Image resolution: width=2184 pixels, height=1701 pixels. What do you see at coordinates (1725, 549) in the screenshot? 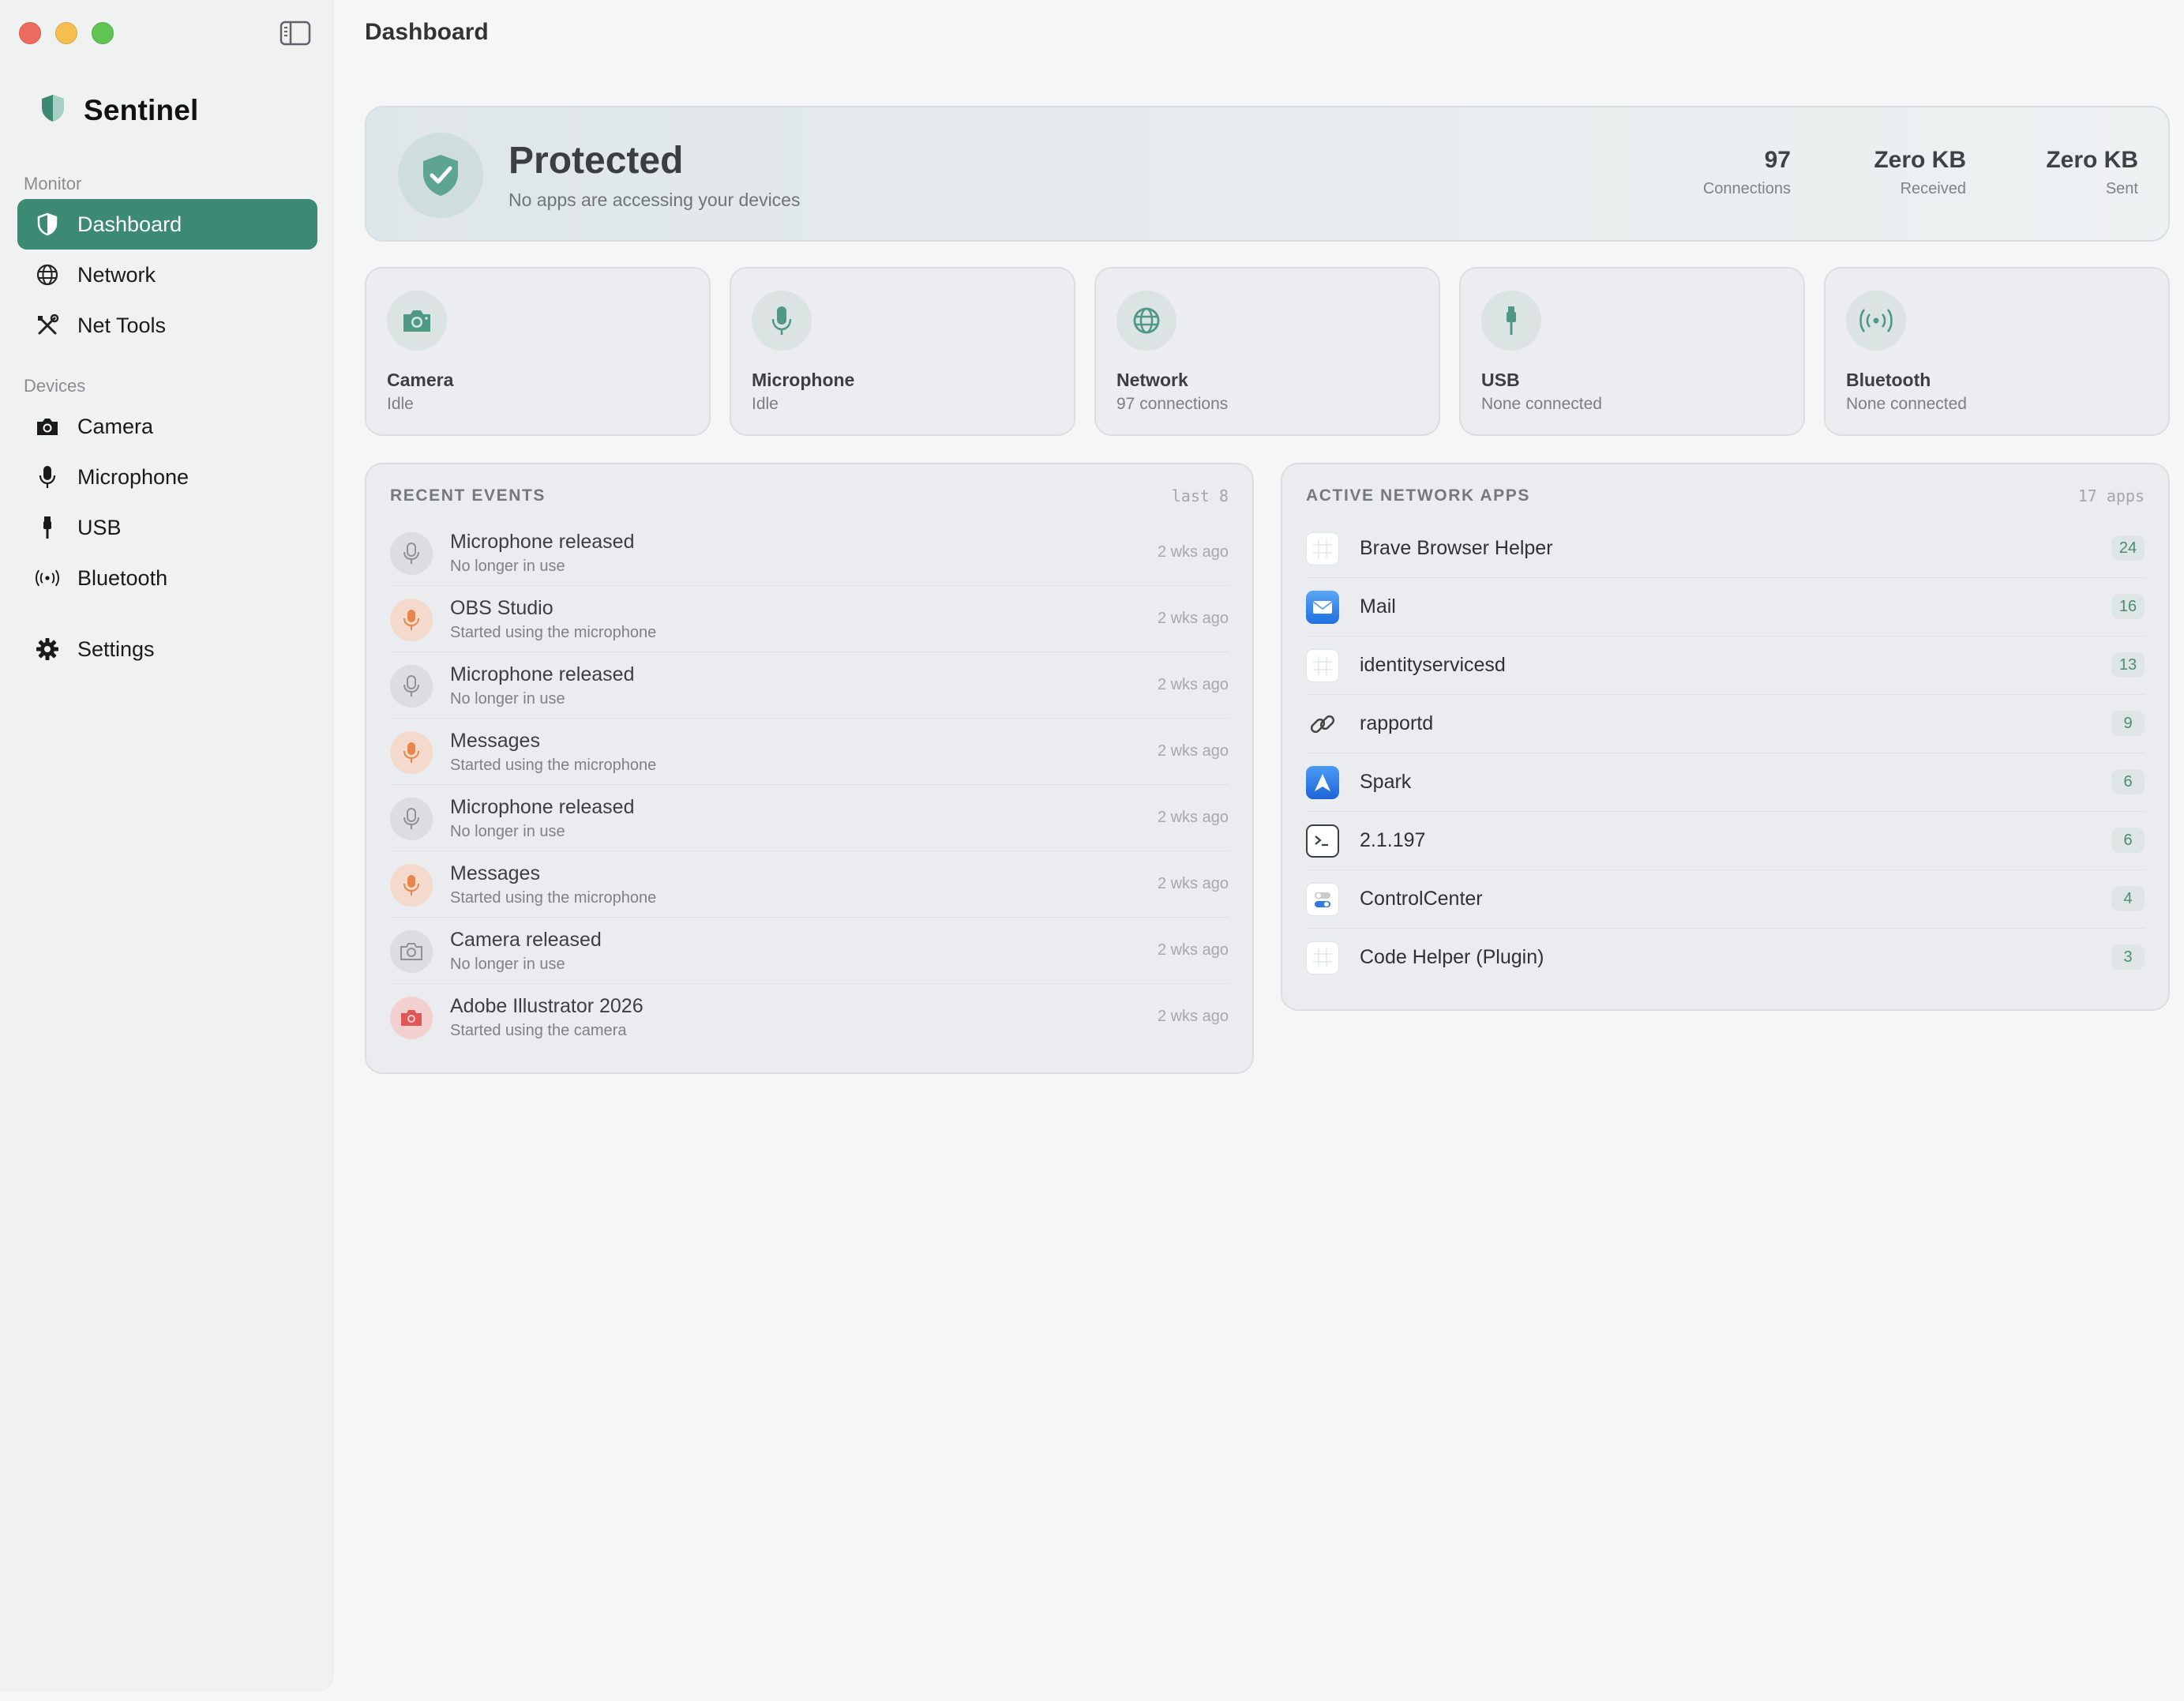
I see `app-row: Brave Browser Helper 24` at bounding box center [1725, 549].